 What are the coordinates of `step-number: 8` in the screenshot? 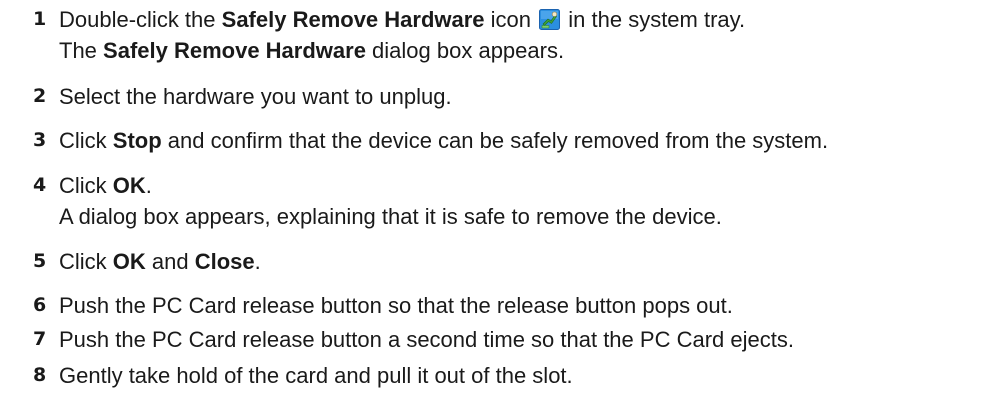 It's located at (40, 375).